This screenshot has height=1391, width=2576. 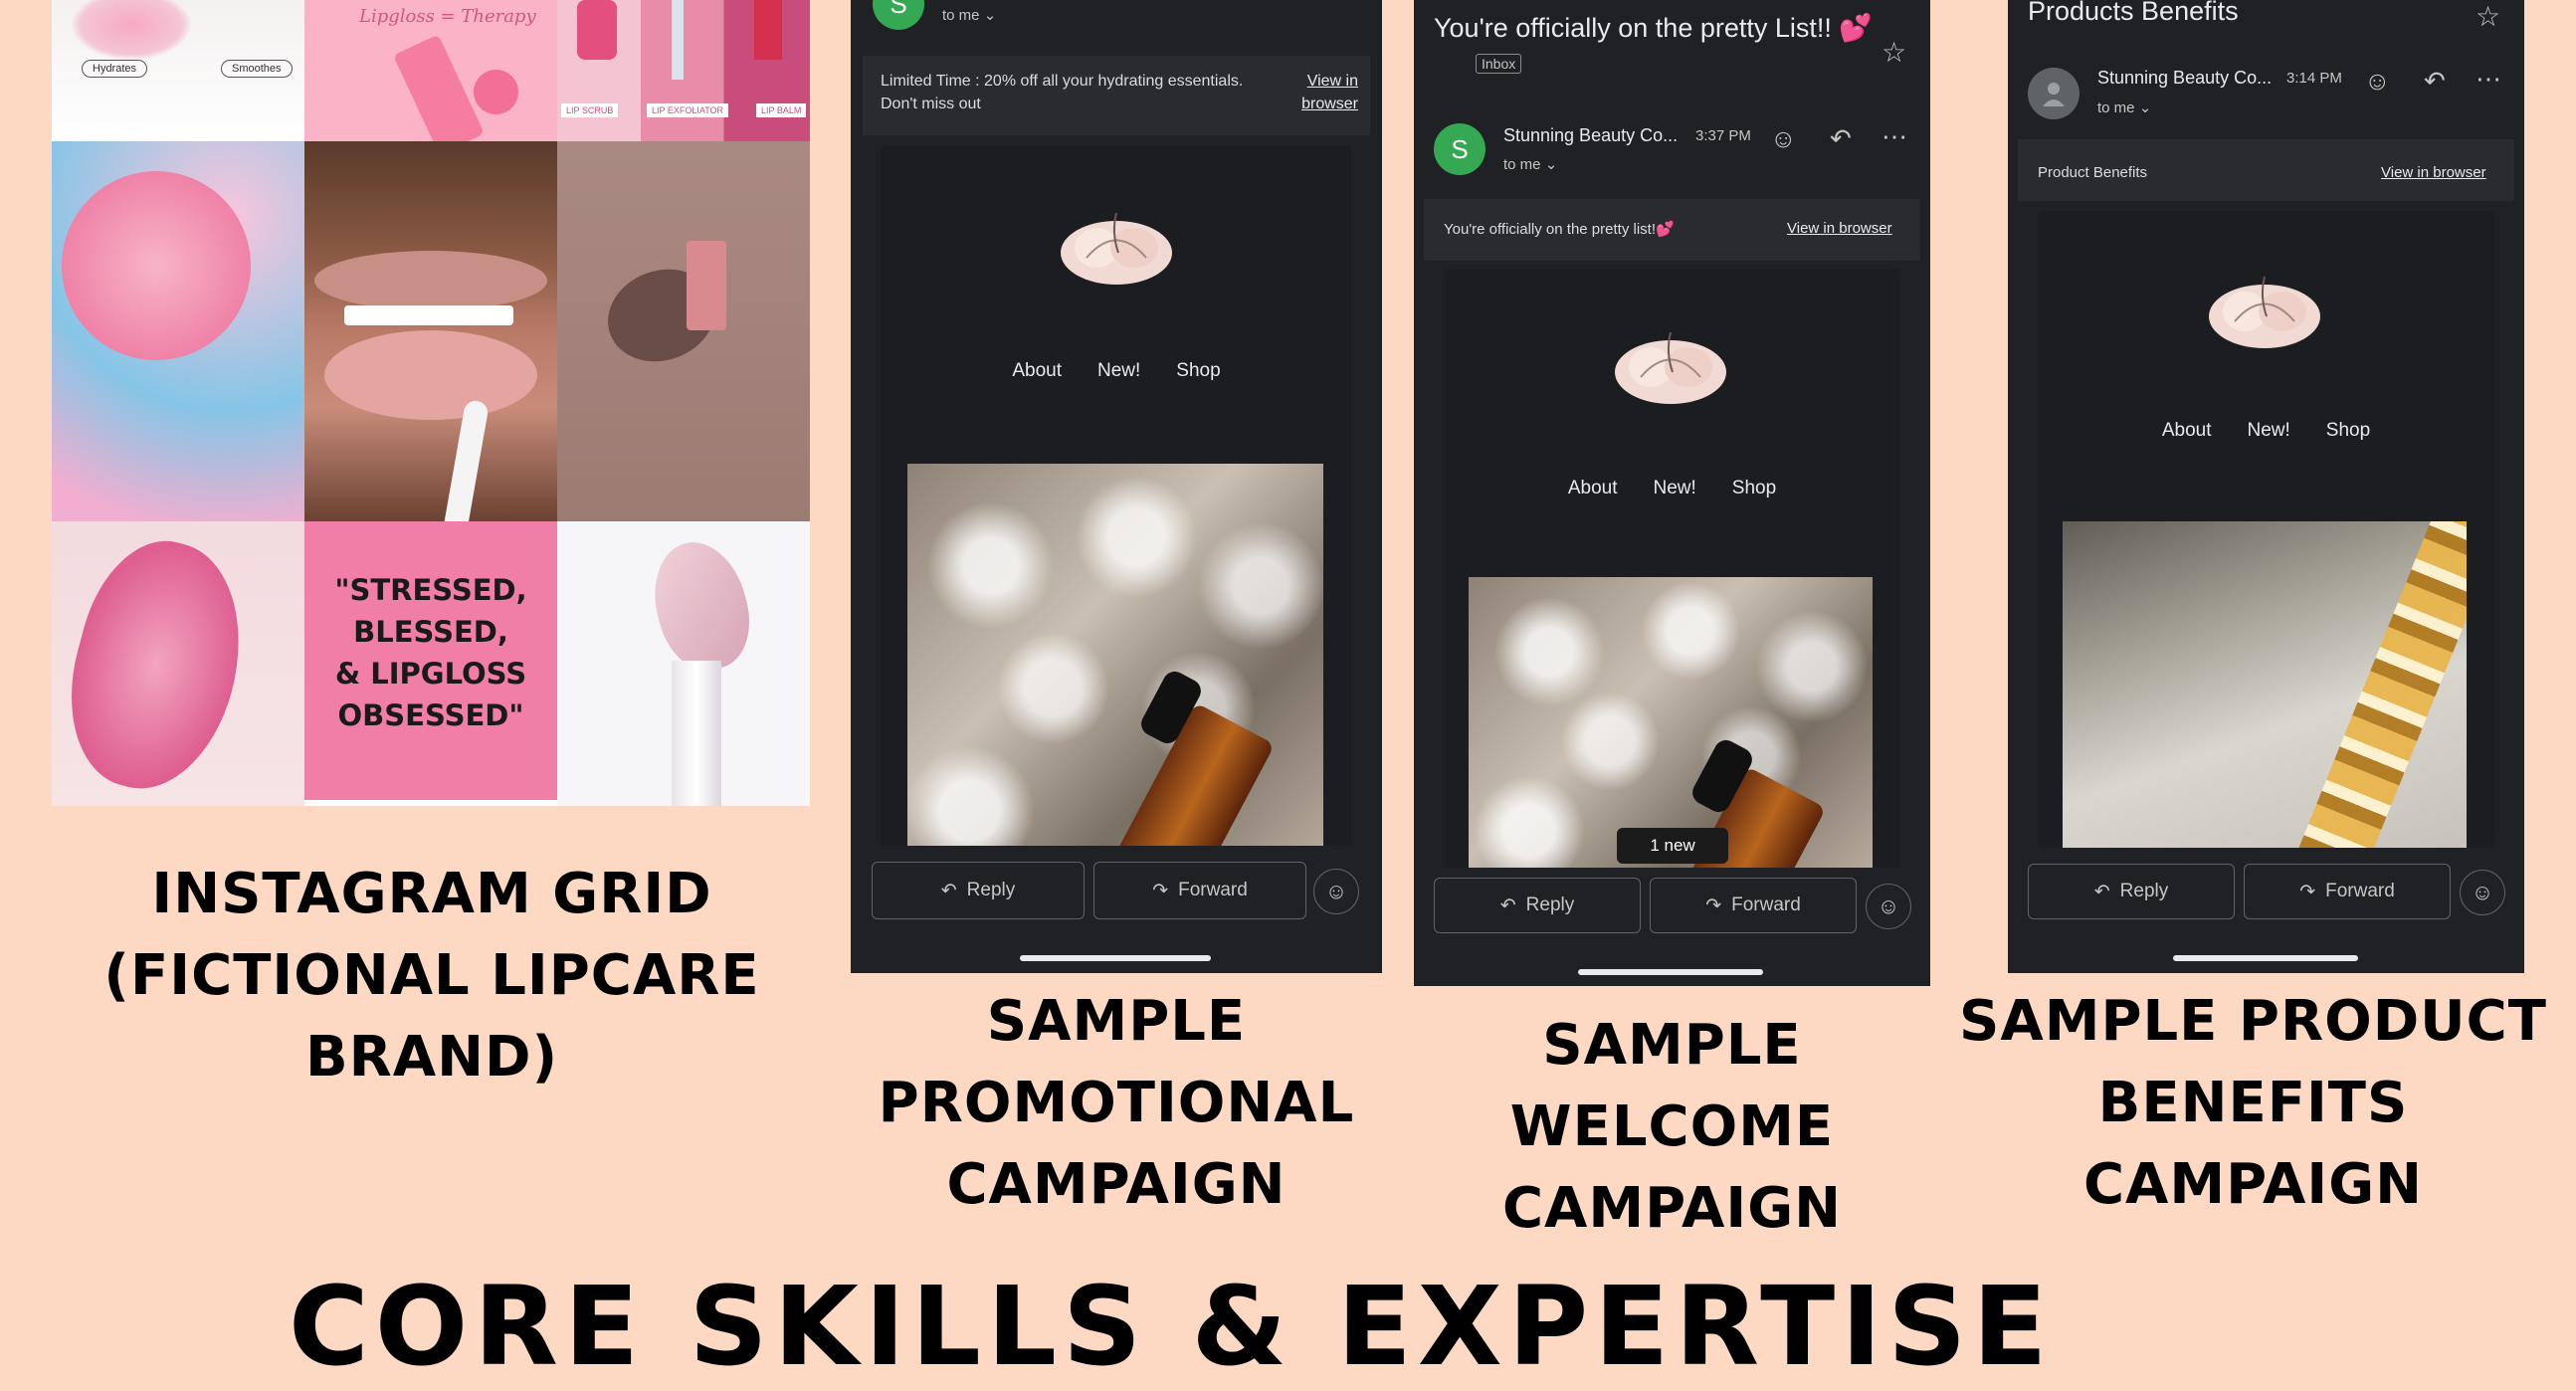 I want to click on grid-caption: INSTAGRAM GRID (FICTIONAL LIPCARE BRAND), so click(x=432, y=976).